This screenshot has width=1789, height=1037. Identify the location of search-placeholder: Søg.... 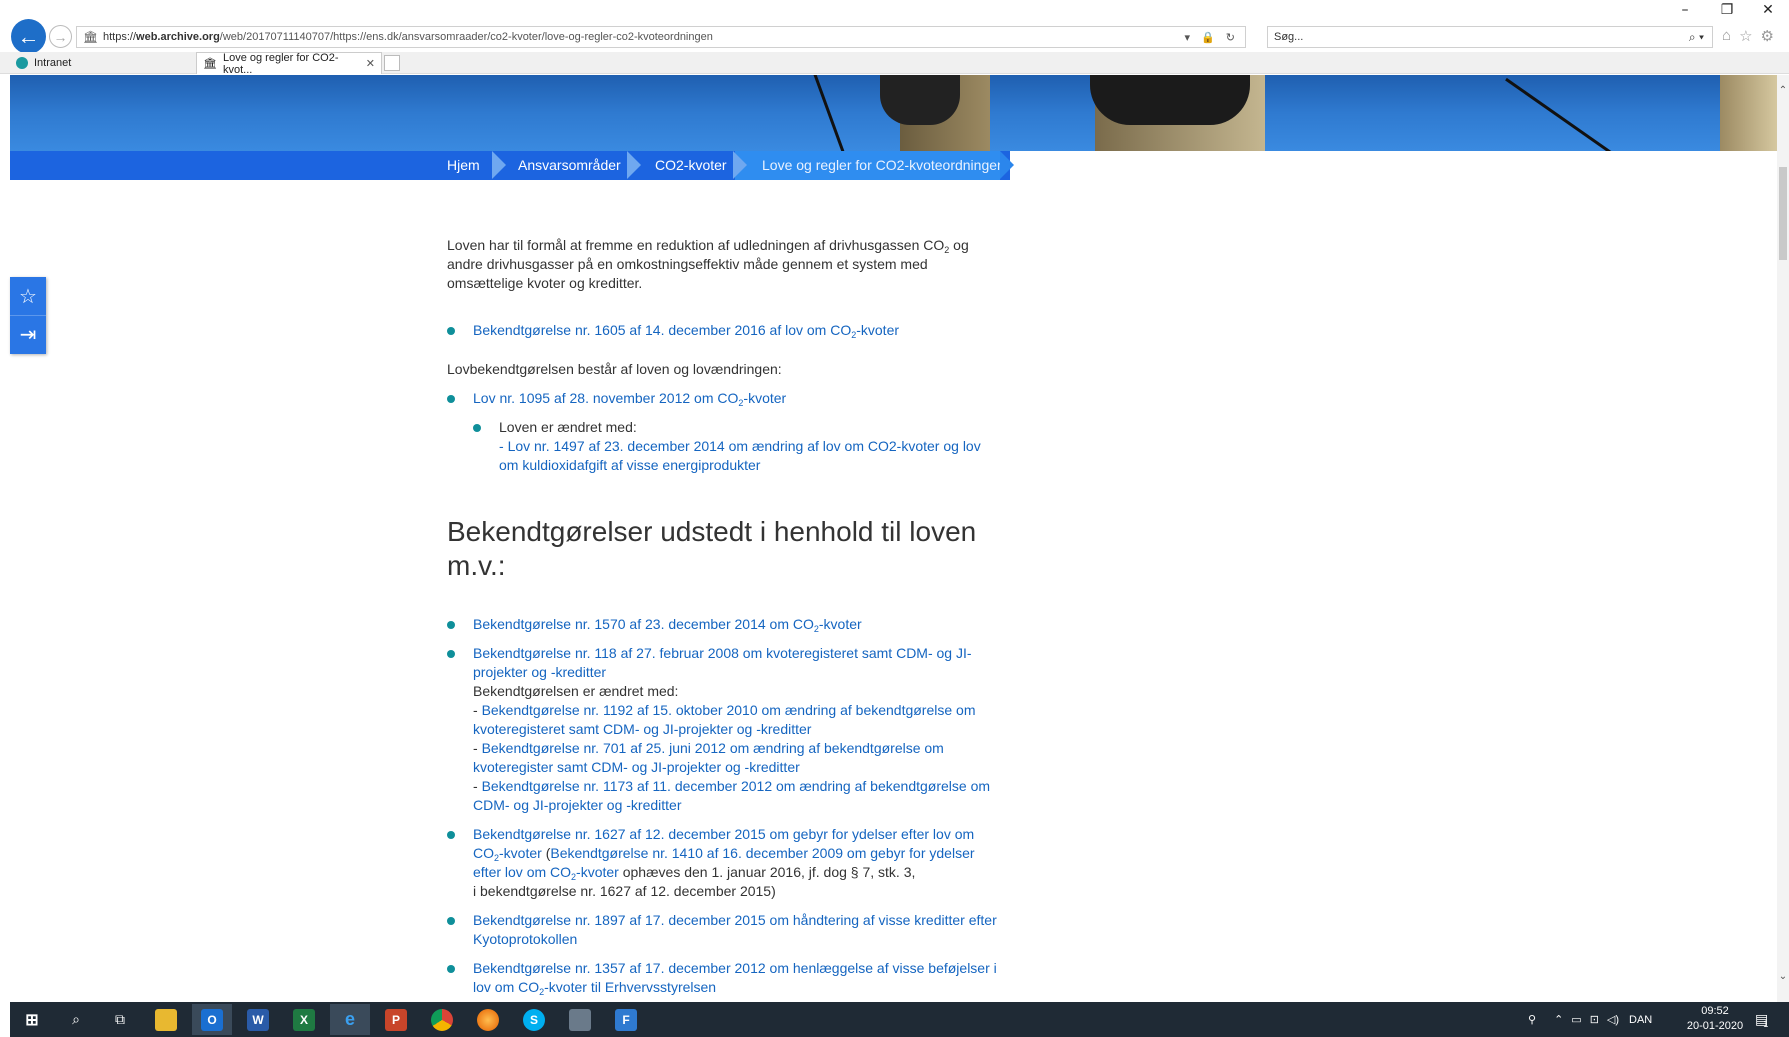
(1289, 37).